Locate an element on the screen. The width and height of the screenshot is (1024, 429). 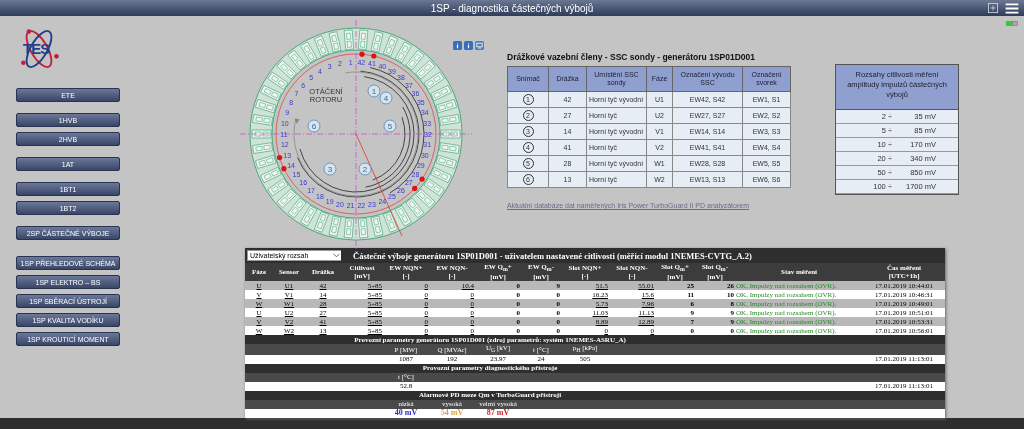
sensor-marker: 6 is located at coordinates (314, 126).